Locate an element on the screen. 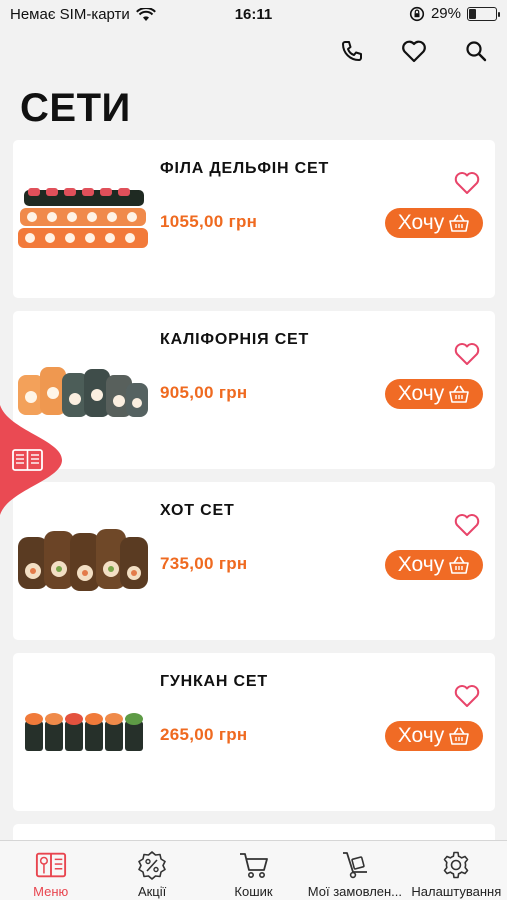 This screenshot has width=507, height=900. tab-menu: Меню is located at coordinates (50, 870).